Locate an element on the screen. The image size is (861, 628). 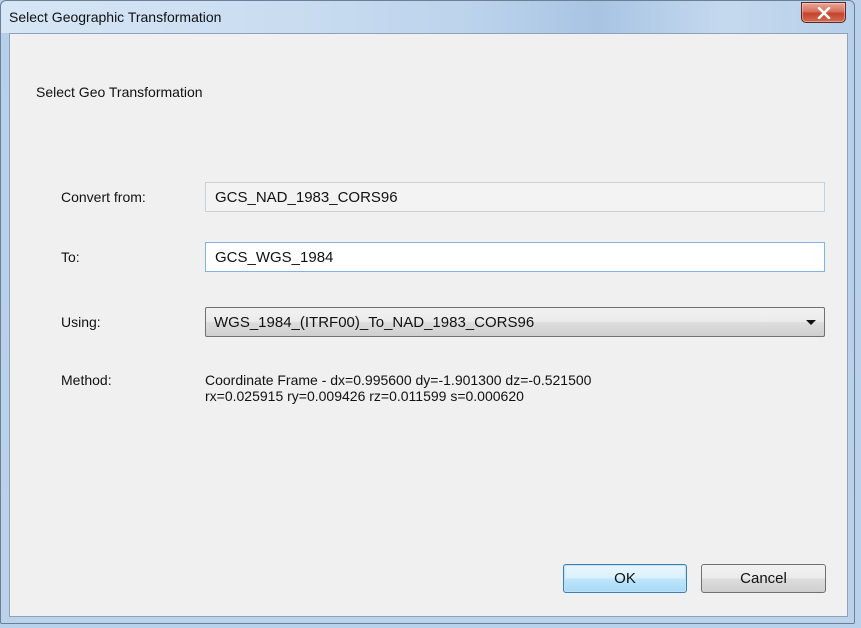
method-label: Method: is located at coordinates (86, 380).